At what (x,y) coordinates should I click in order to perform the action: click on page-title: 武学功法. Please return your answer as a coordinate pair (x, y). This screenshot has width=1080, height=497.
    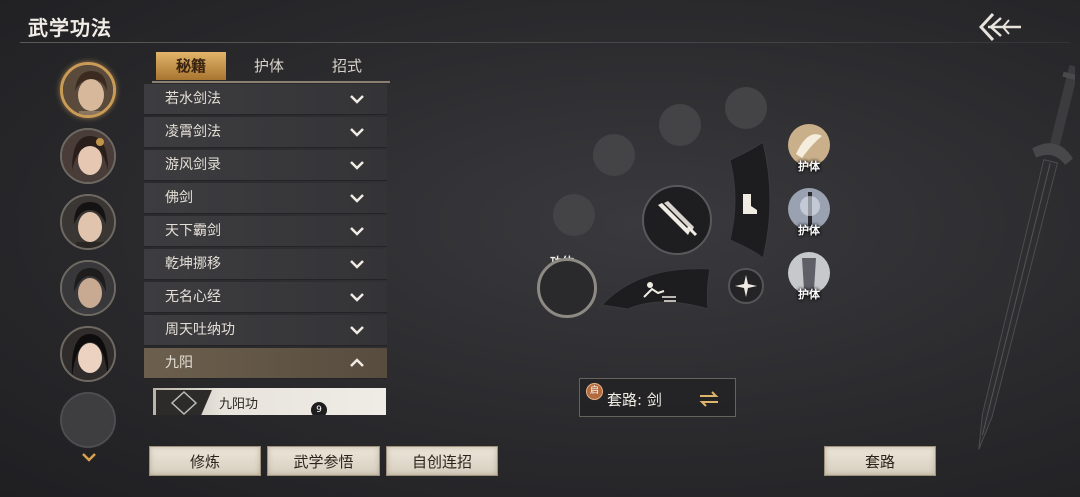
    Looking at the image, I should click on (70, 28).